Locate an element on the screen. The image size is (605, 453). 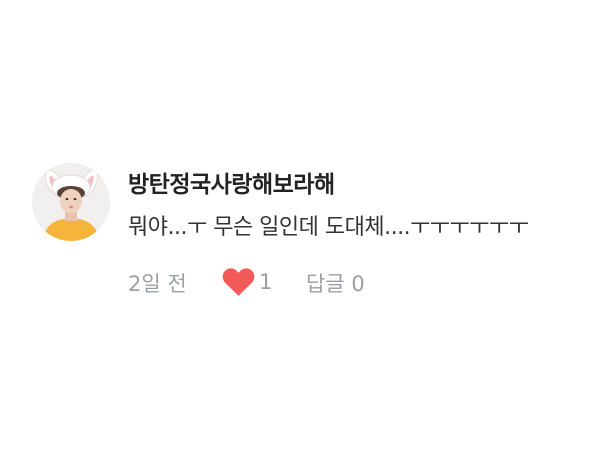
username: 방탄정국사랑해보라해 is located at coordinates (231, 182).